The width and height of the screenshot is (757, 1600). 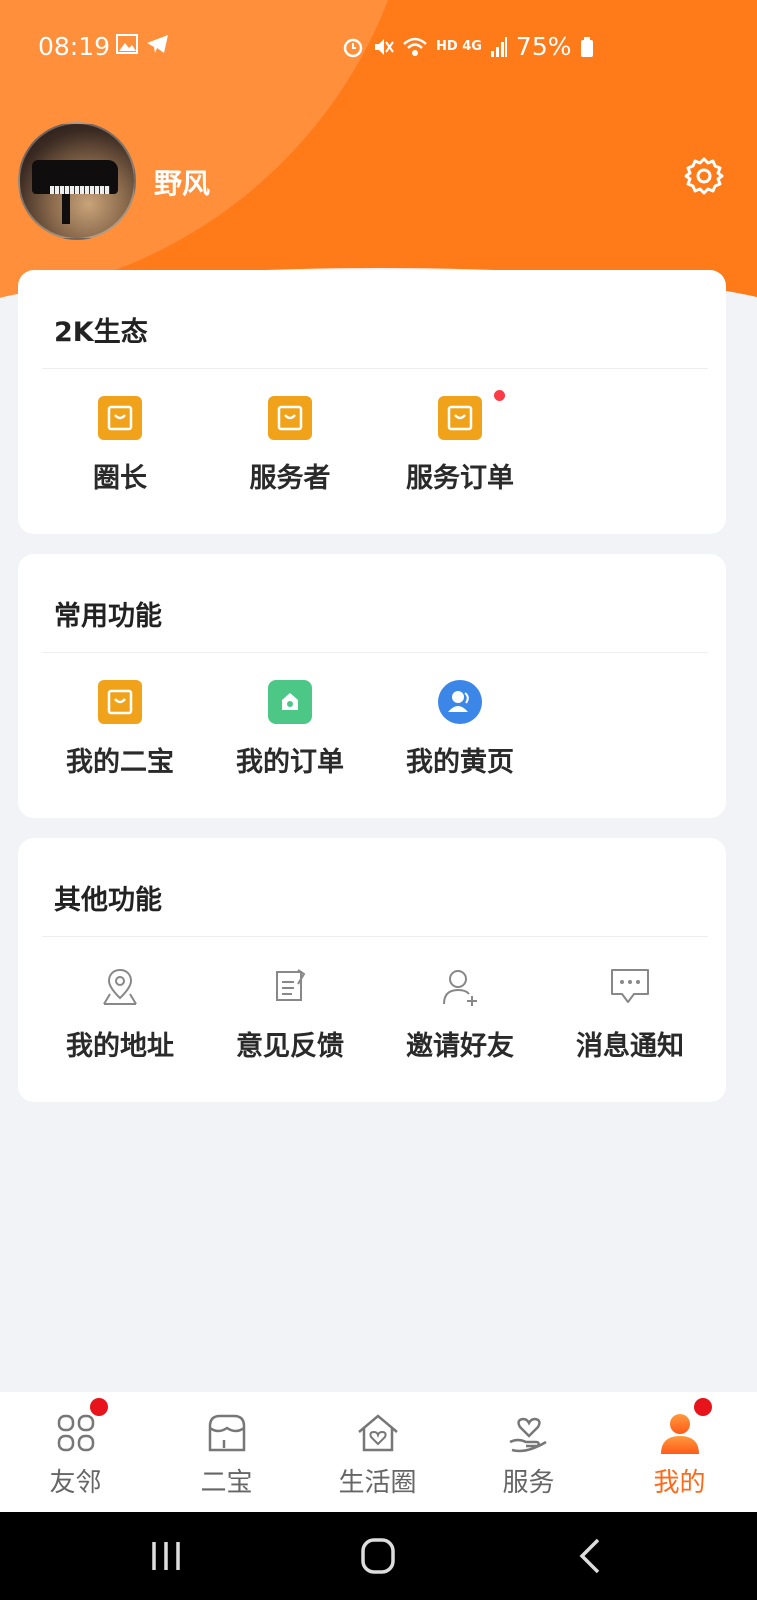 I want to click on common-item-label: 我的二宝, so click(x=120, y=762).